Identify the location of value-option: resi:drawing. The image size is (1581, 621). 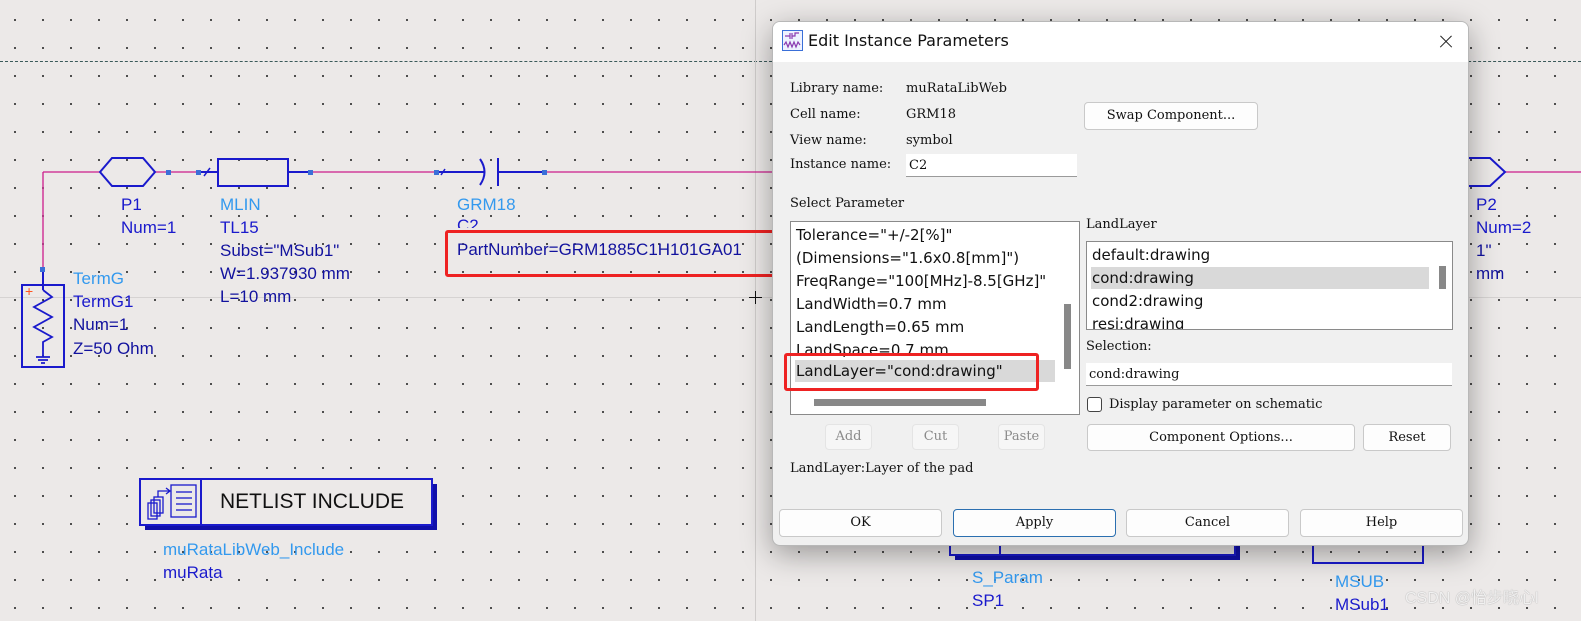
(1137, 321).